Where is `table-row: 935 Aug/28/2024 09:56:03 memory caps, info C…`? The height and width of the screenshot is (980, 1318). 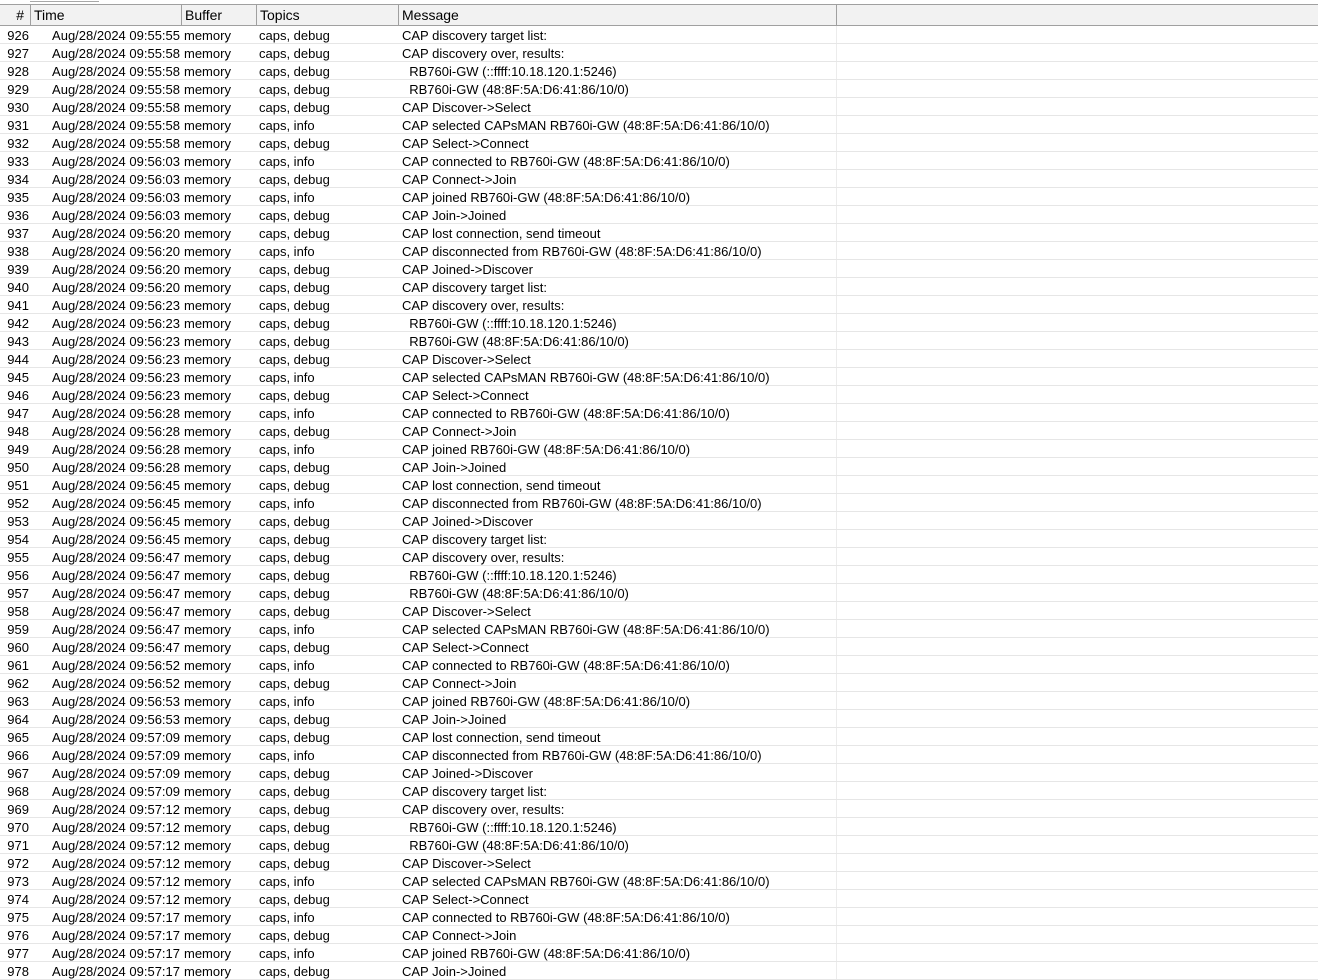
table-row: 935 Aug/28/2024 09:56:03 memory caps, info C… is located at coordinates (659, 197).